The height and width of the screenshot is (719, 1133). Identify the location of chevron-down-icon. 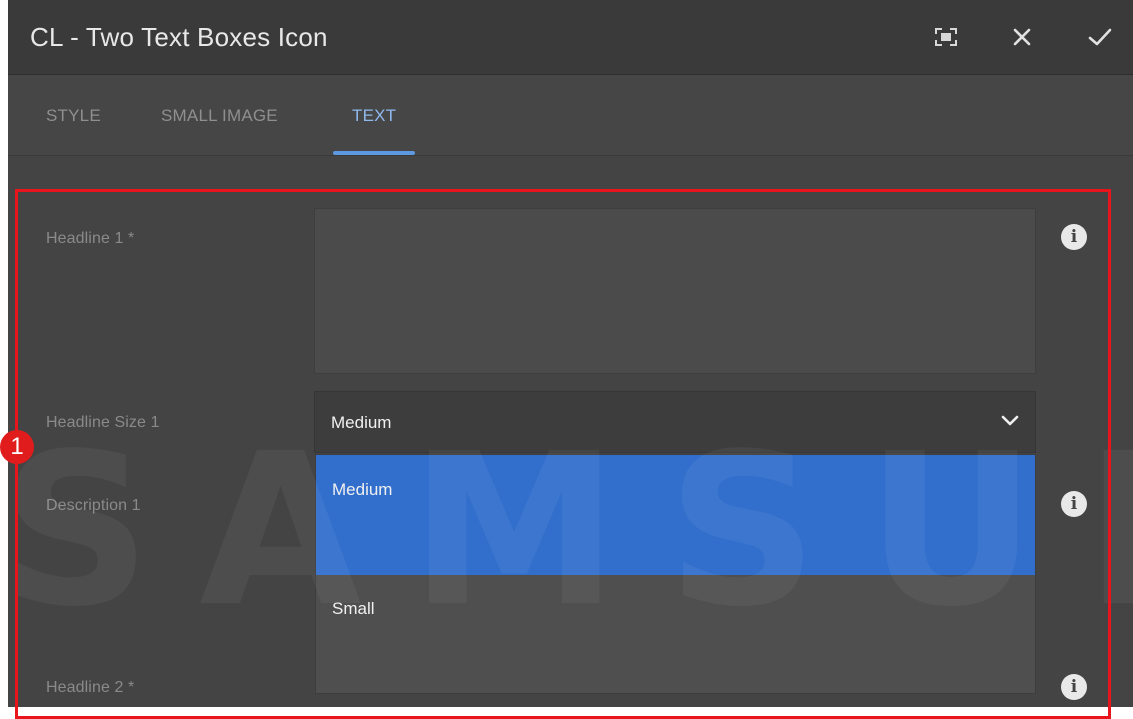
(1010, 423).